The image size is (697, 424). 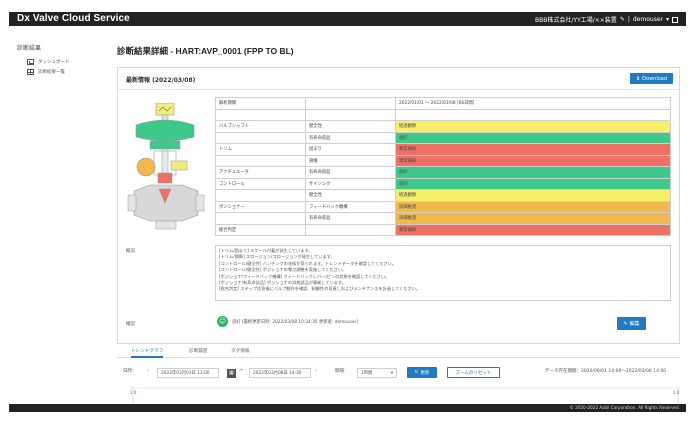 I want to click on table-row: トリム 固まり 異常検知, so click(x=443, y=149).